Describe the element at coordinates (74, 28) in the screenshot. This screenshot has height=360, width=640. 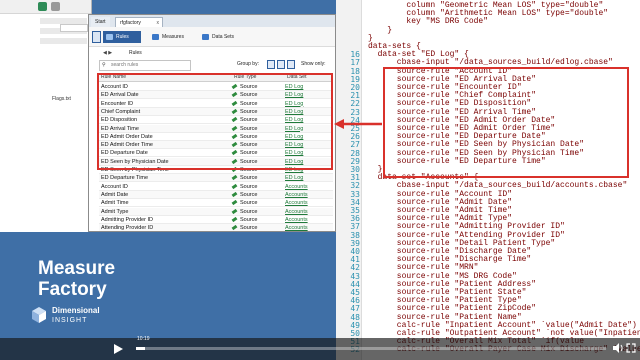
I see `background-search-input` at that location.